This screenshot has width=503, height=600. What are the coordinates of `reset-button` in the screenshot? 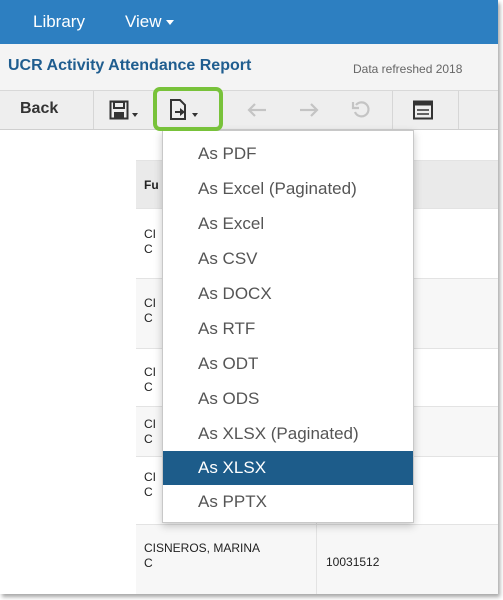 It's located at (361, 110).